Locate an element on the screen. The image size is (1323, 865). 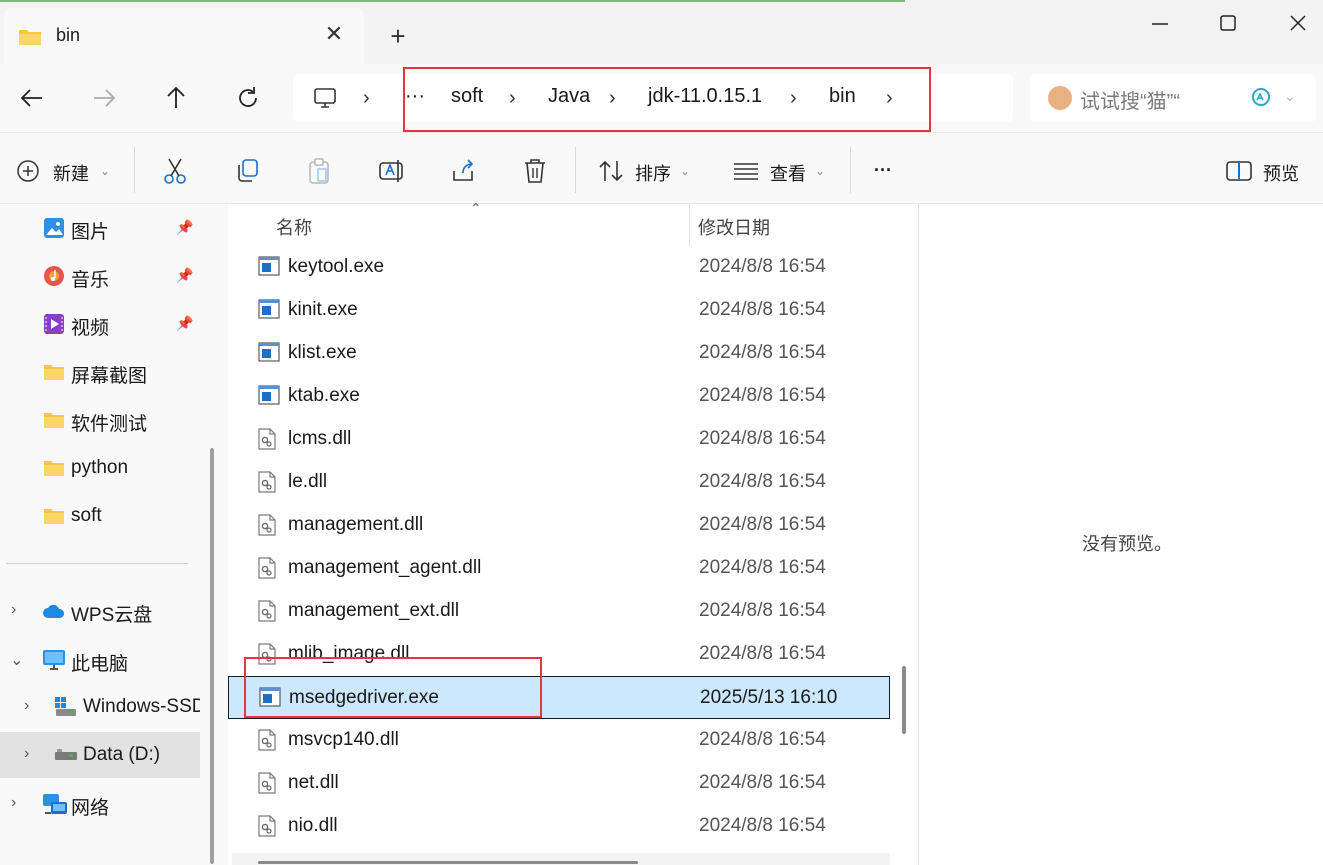
file-modified-date: 2025/5/13 16:10 is located at coordinates (769, 697).